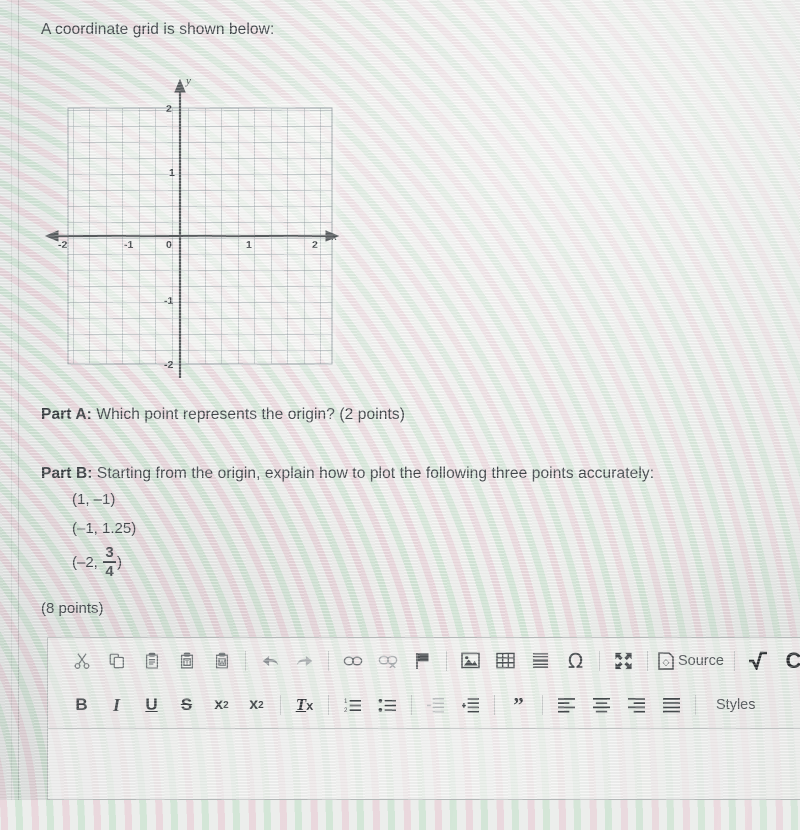 The width and height of the screenshot is (800, 830). What do you see at coordinates (158, 29) in the screenshot?
I see `page-title: A coordinate grid is shown below:` at bounding box center [158, 29].